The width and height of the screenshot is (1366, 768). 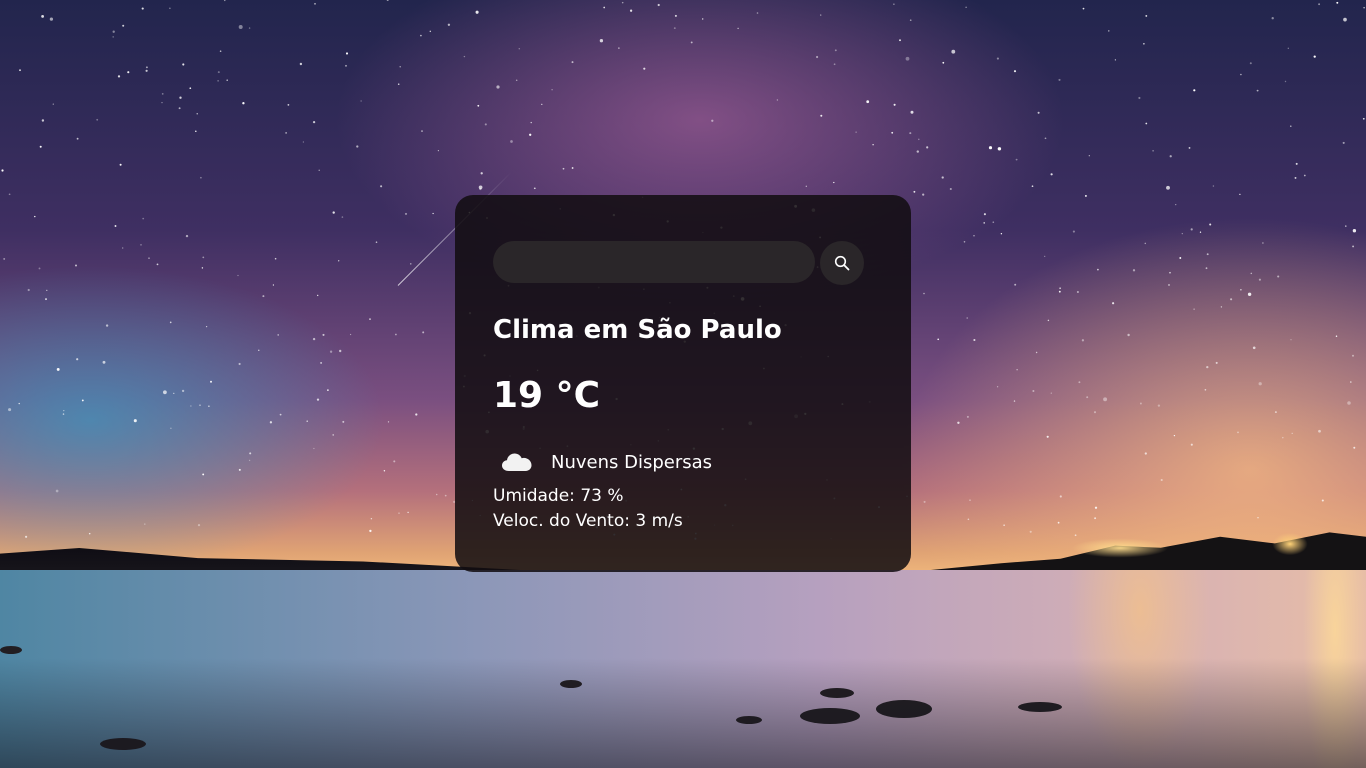 I want to click on wind-value: 3 m/s, so click(x=659, y=521).